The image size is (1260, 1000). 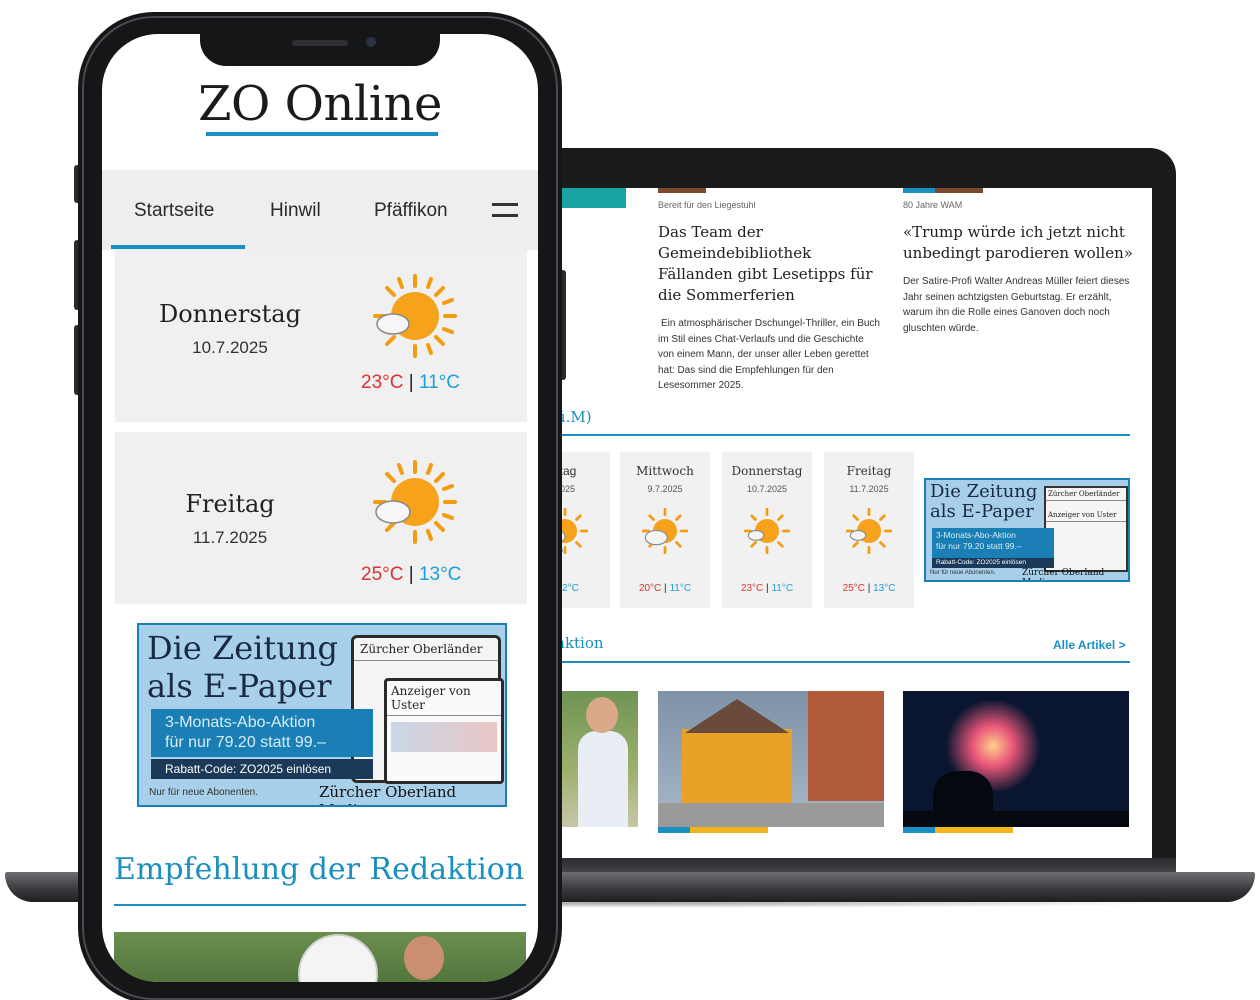 I want to click on article-photo-house, so click(x=771, y=759).